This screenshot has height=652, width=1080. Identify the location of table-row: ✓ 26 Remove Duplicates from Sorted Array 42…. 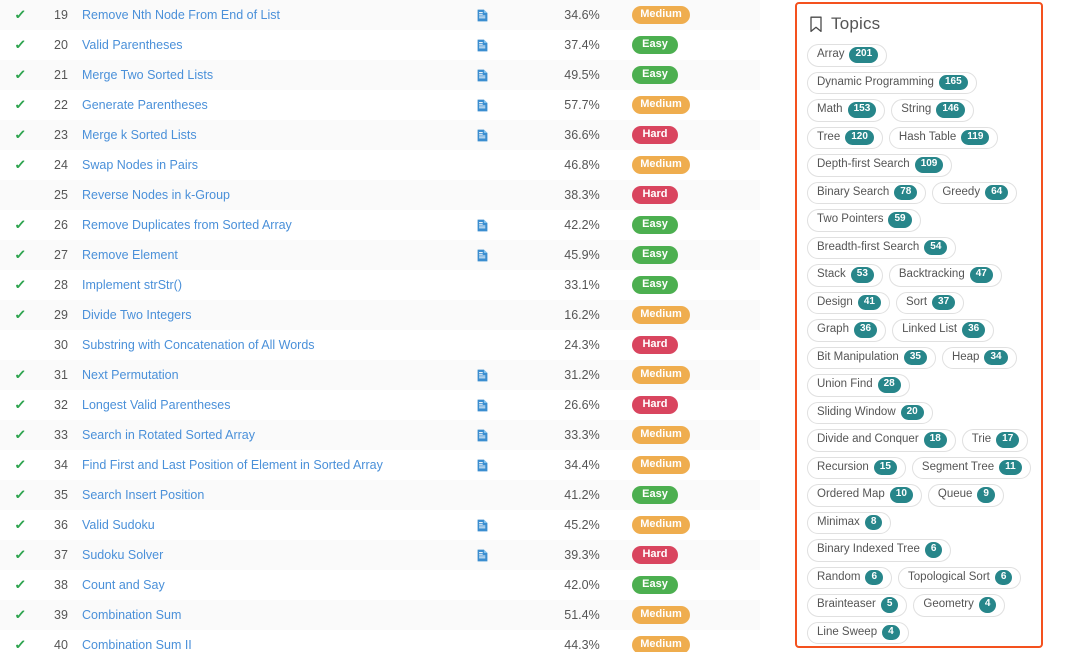
(380, 225).